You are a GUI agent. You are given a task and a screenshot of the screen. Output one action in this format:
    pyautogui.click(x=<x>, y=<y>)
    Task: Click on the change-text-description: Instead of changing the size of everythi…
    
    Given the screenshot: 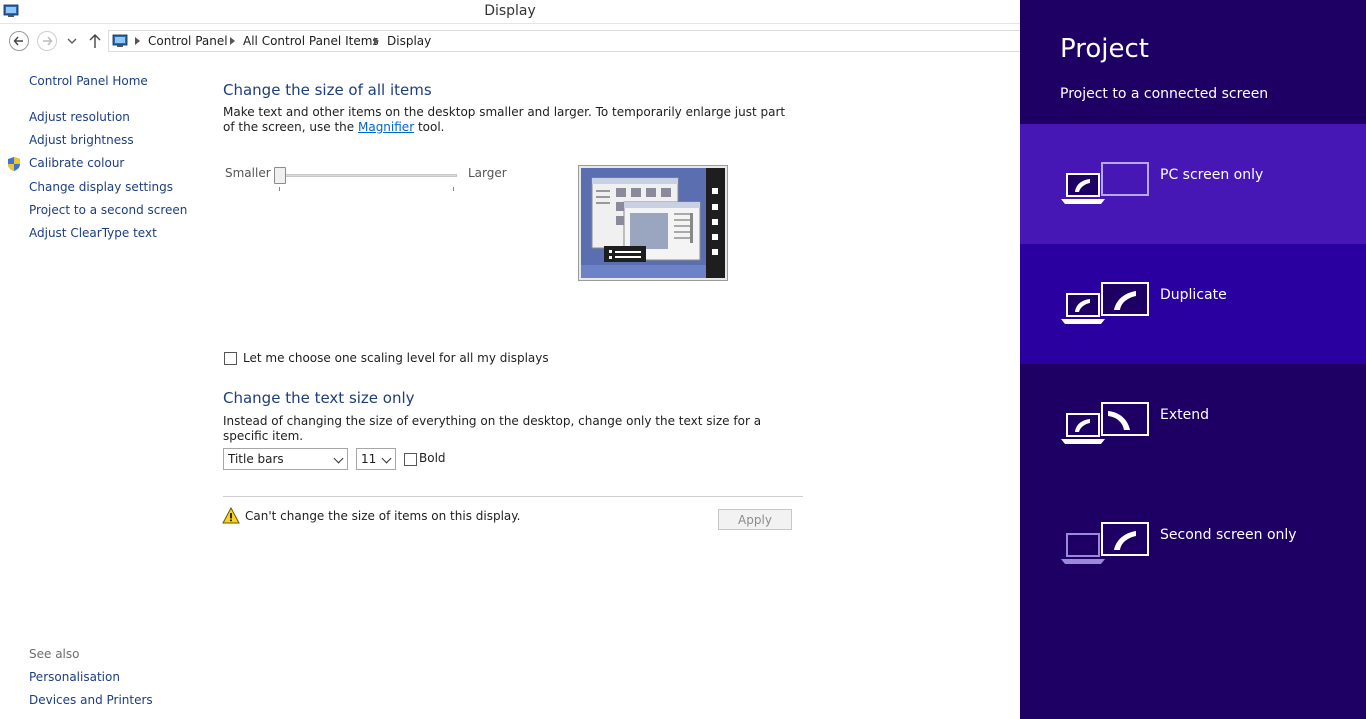 What is the action you would take?
    pyautogui.click(x=492, y=428)
    